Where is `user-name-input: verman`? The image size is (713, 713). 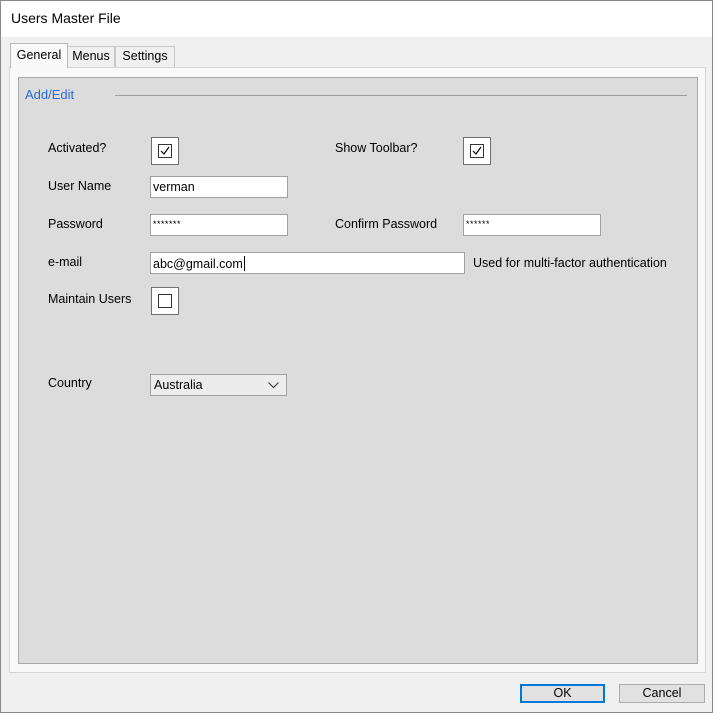 user-name-input: verman is located at coordinates (219, 187).